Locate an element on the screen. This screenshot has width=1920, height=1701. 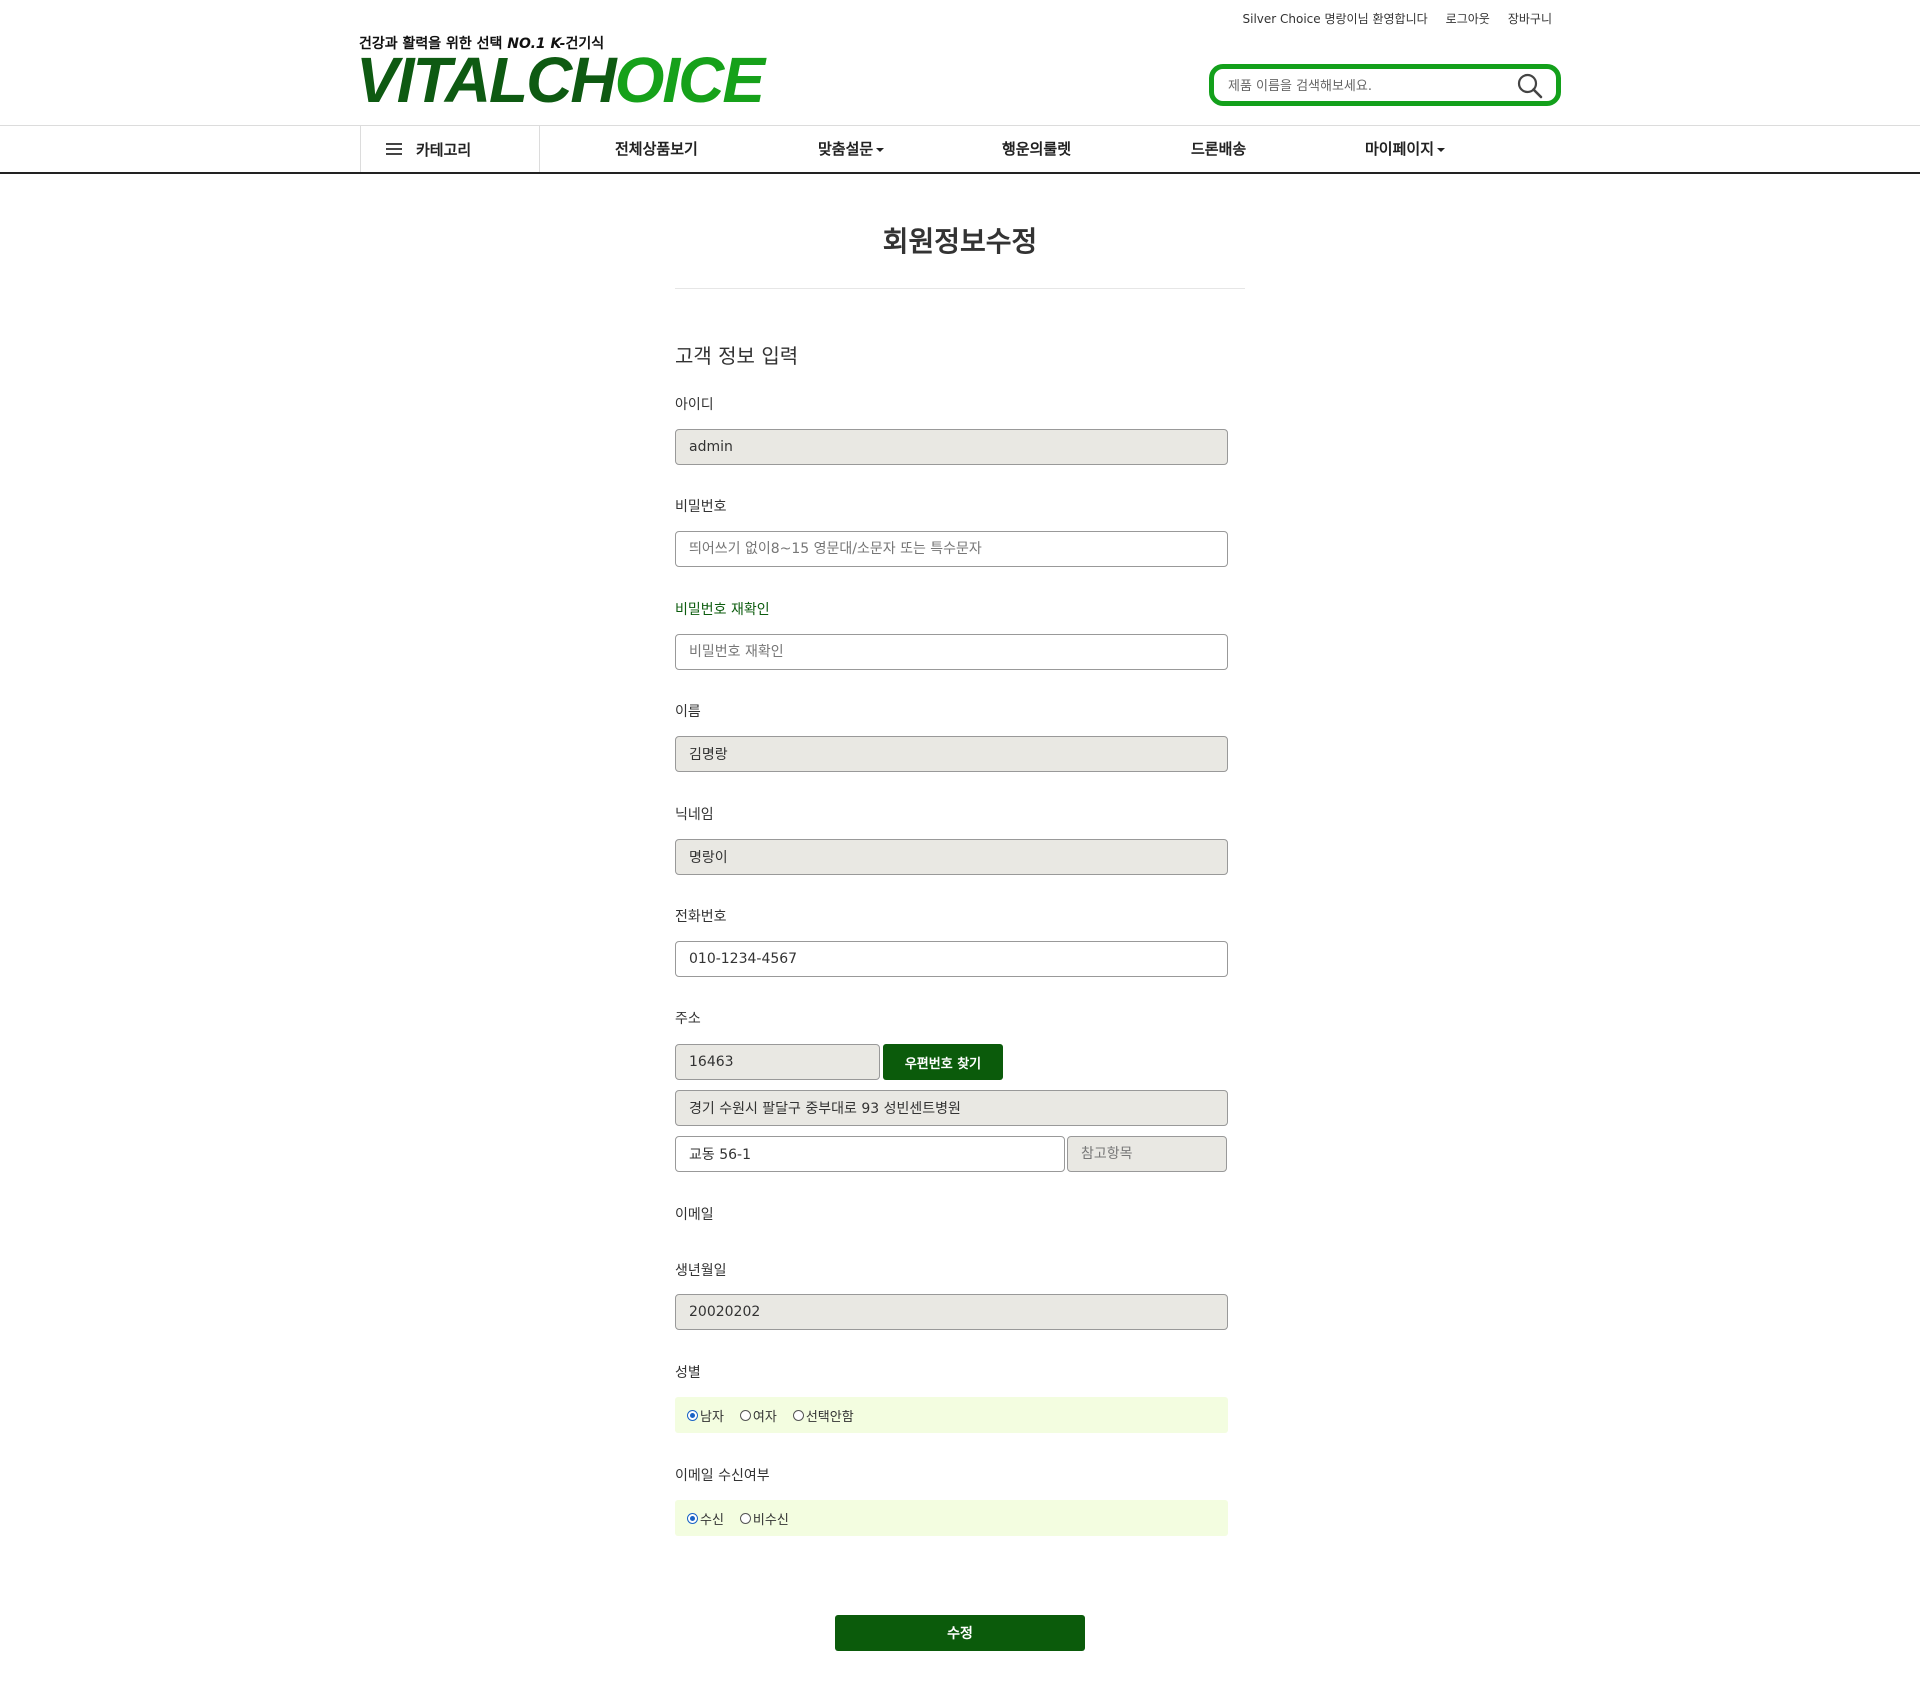
logout-link: 로그아웃 is located at coordinates (1468, 18).